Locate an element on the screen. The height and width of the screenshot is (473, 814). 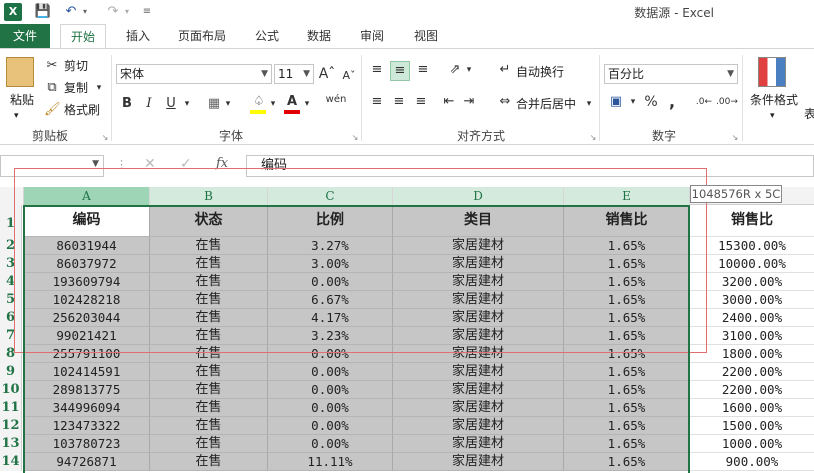
accounting-icon: ▣ is located at coordinates (616, 102).